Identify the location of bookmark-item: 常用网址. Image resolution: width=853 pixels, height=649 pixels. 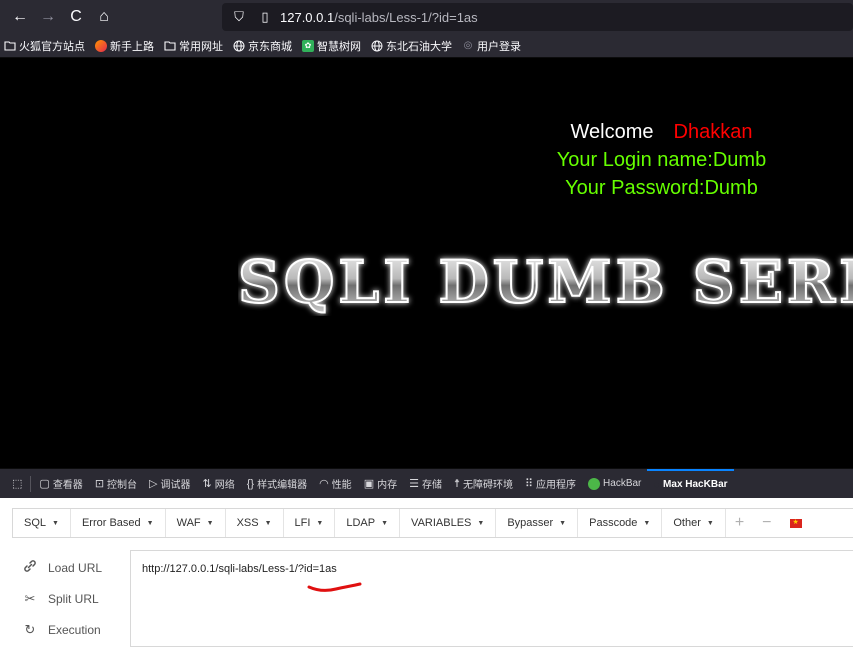
(193, 46).